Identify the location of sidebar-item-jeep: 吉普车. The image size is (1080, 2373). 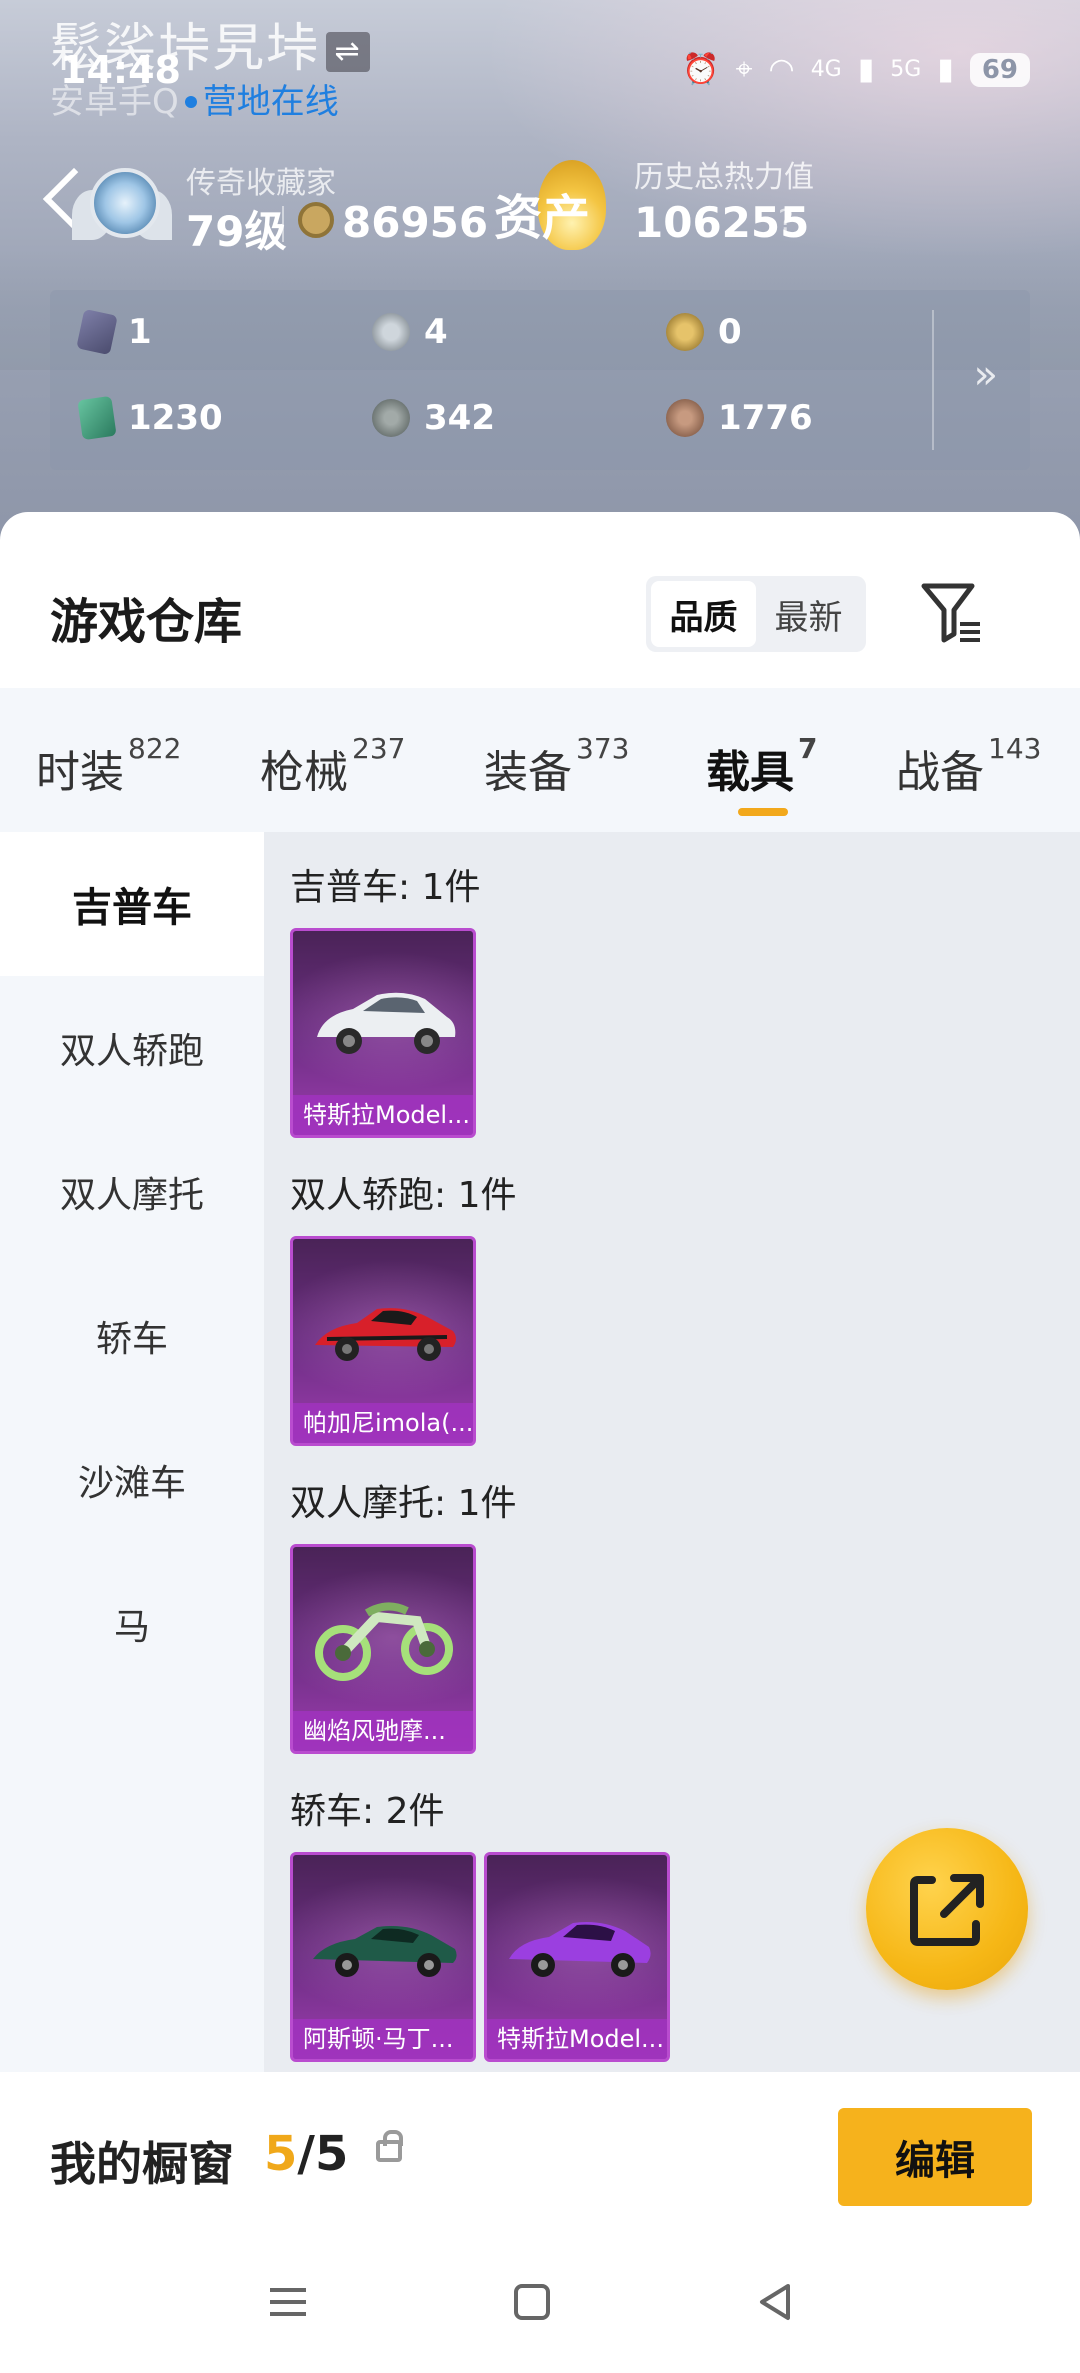
(132, 904).